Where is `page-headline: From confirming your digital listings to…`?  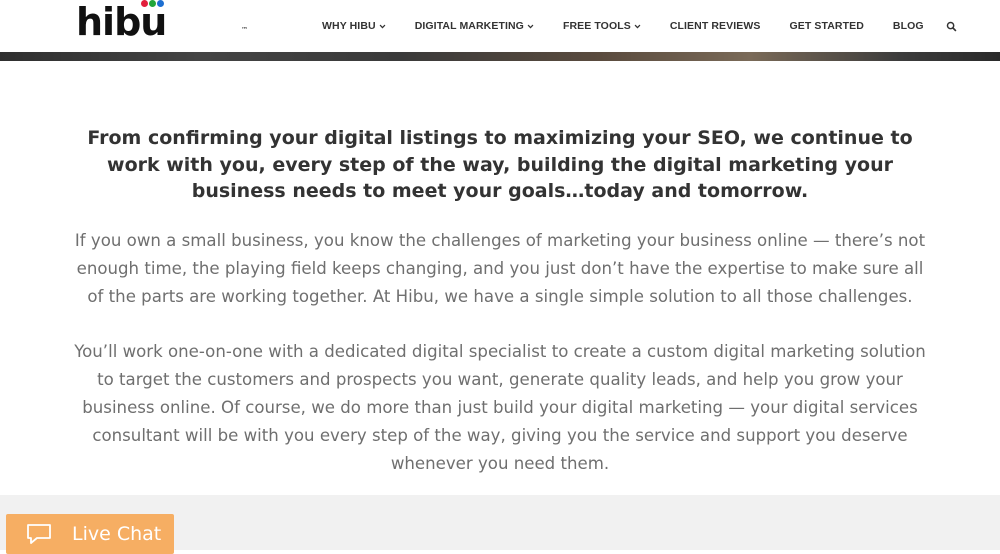
page-headline: From confirming your digital listings to… is located at coordinates (500, 164).